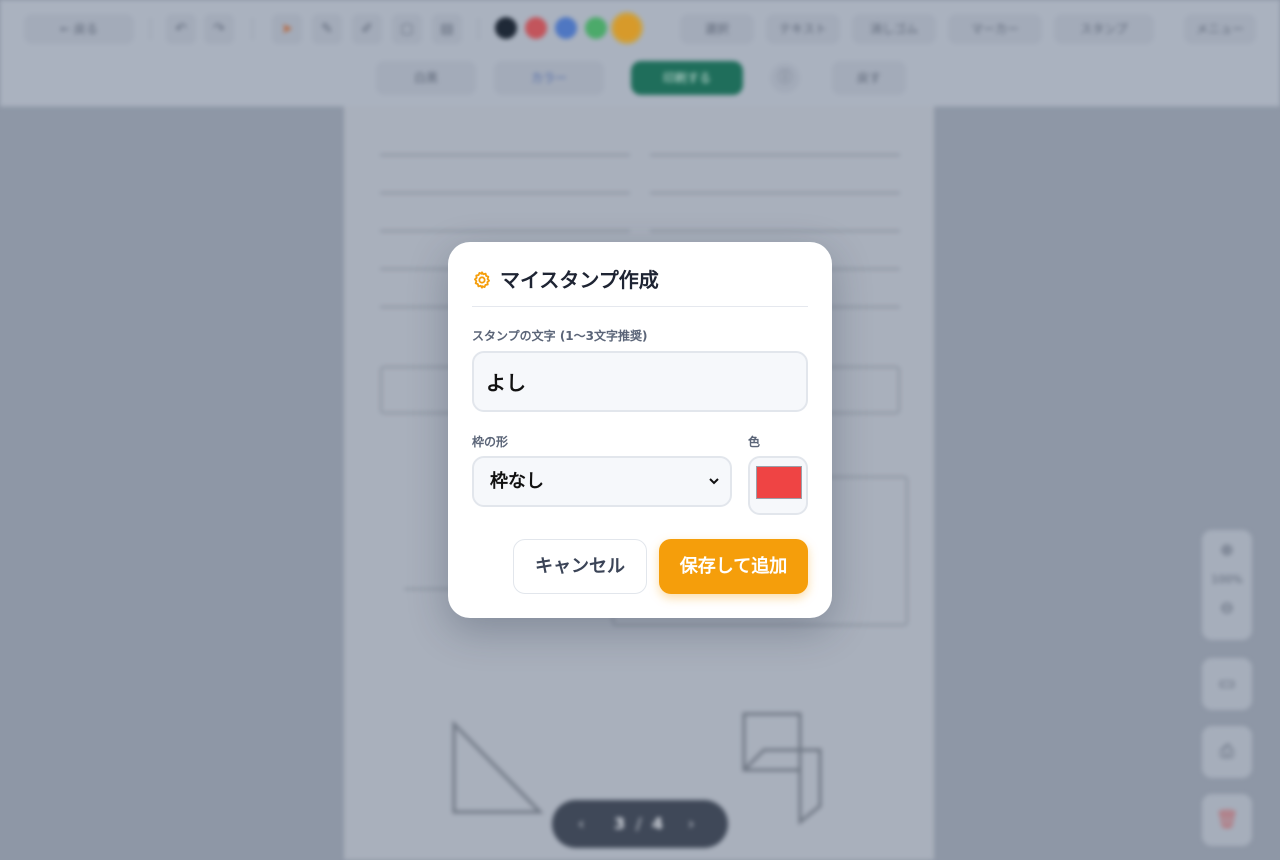 The width and height of the screenshot is (1280, 860). I want to click on shape-icon: ▤, so click(447, 29).